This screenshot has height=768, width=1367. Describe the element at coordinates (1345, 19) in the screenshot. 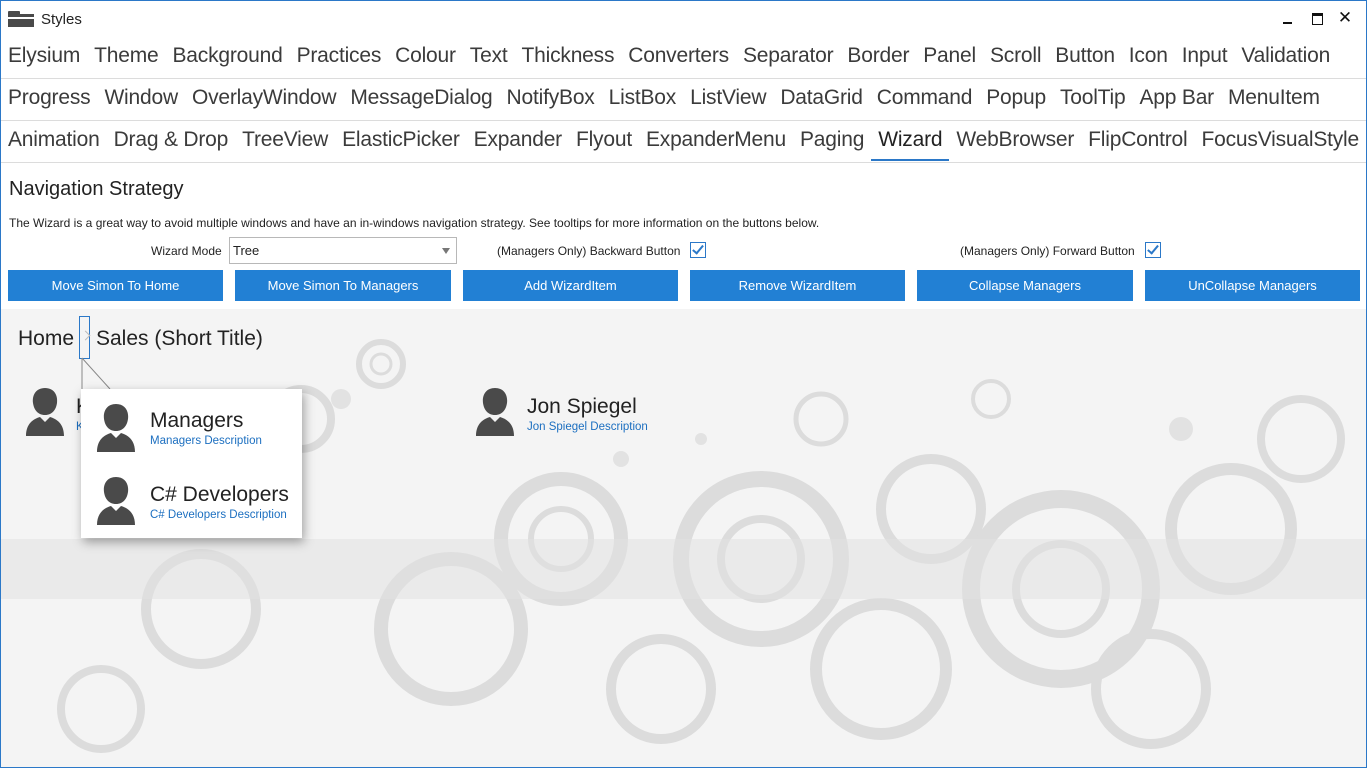

I see `close-icon: ✕` at that location.